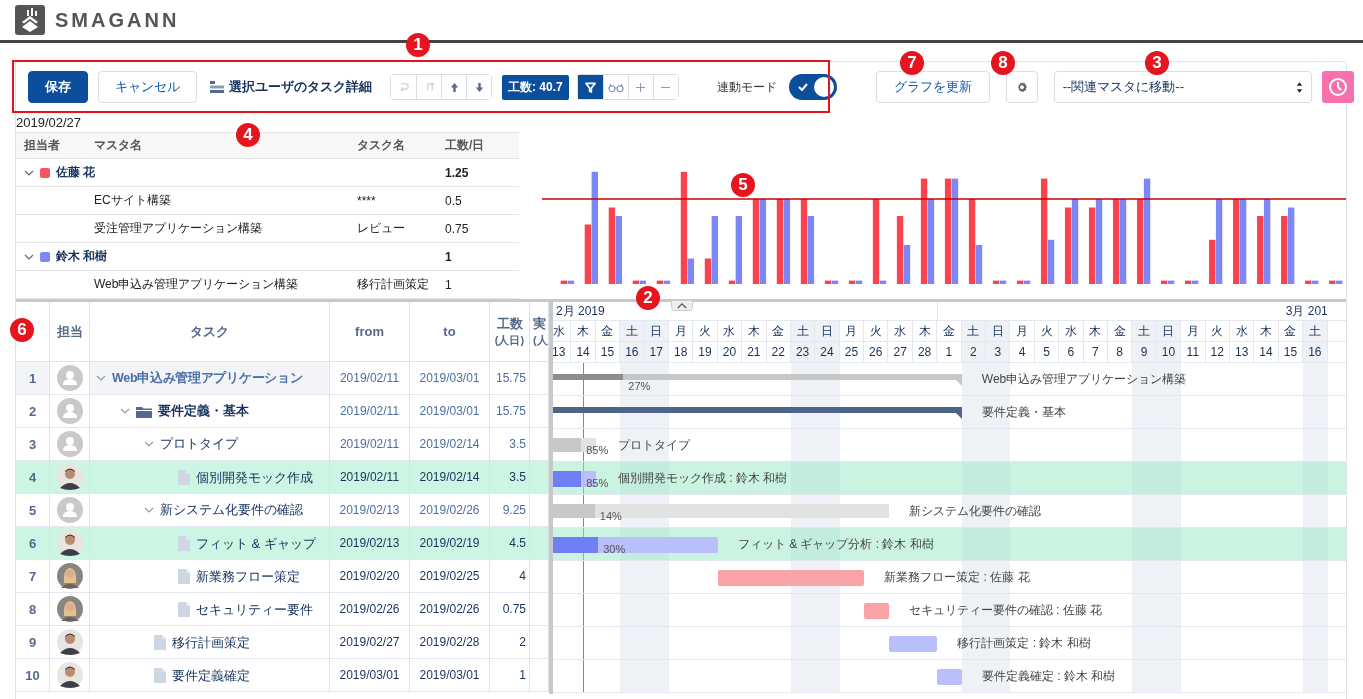  I want to click on undo-icon, so click(403, 87).